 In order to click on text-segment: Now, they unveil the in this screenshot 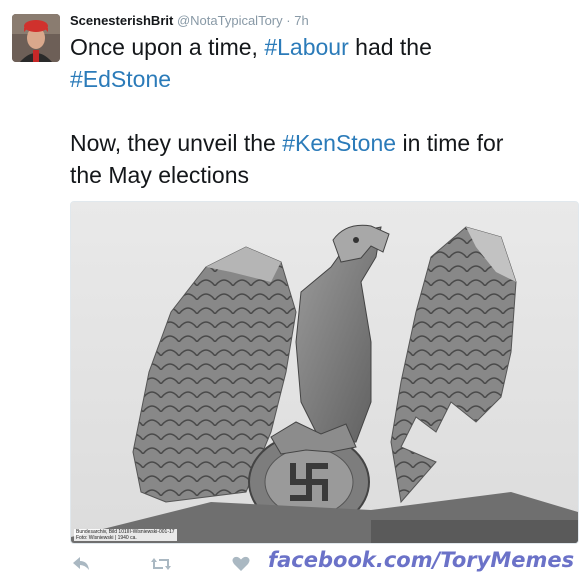, I will do `click(176, 143)`.